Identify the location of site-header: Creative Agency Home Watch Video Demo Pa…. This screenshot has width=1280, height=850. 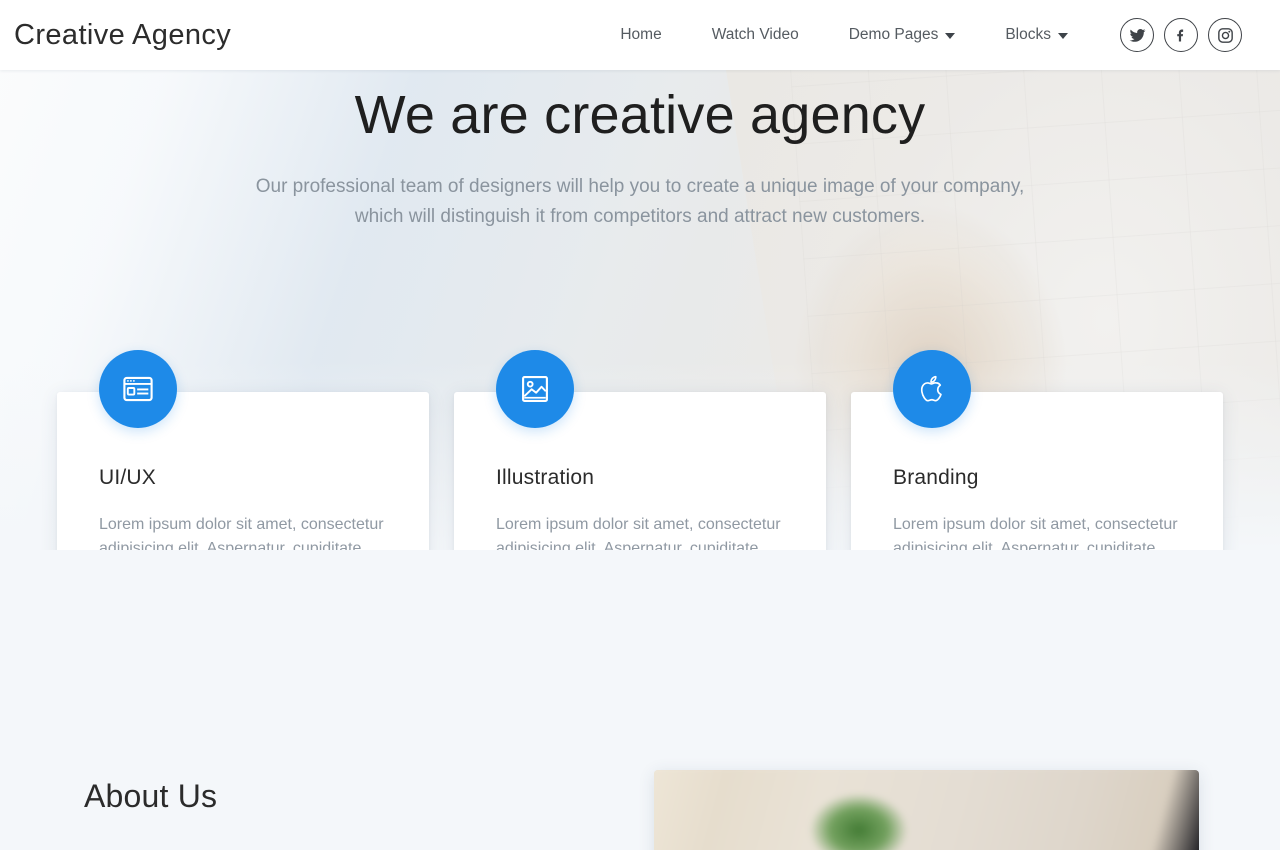
(640, 35).